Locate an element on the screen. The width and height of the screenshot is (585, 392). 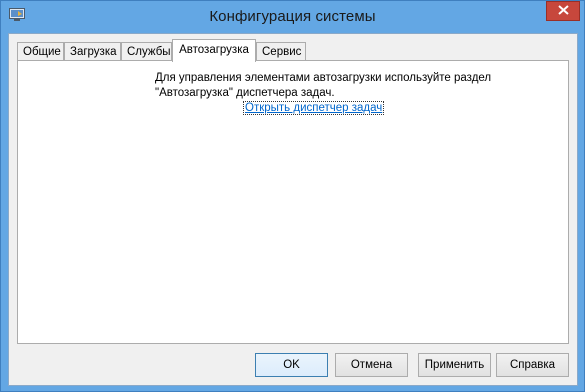
apply-button: Применить is located at coordinates (454, 365).